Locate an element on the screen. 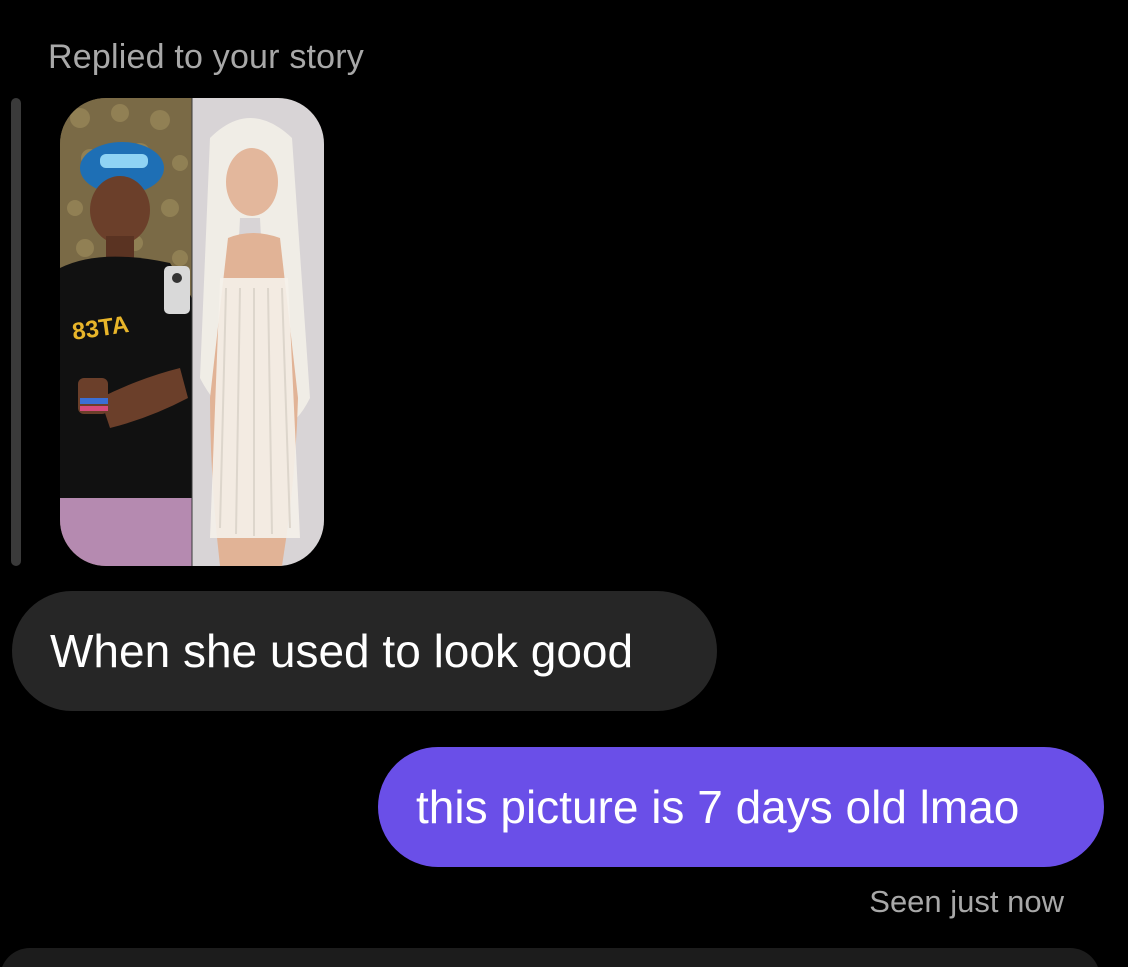 Image resolution: width=1128 pixels, height=967 pixels. seen-status: Seen just now is located at coordinates (966, 901).